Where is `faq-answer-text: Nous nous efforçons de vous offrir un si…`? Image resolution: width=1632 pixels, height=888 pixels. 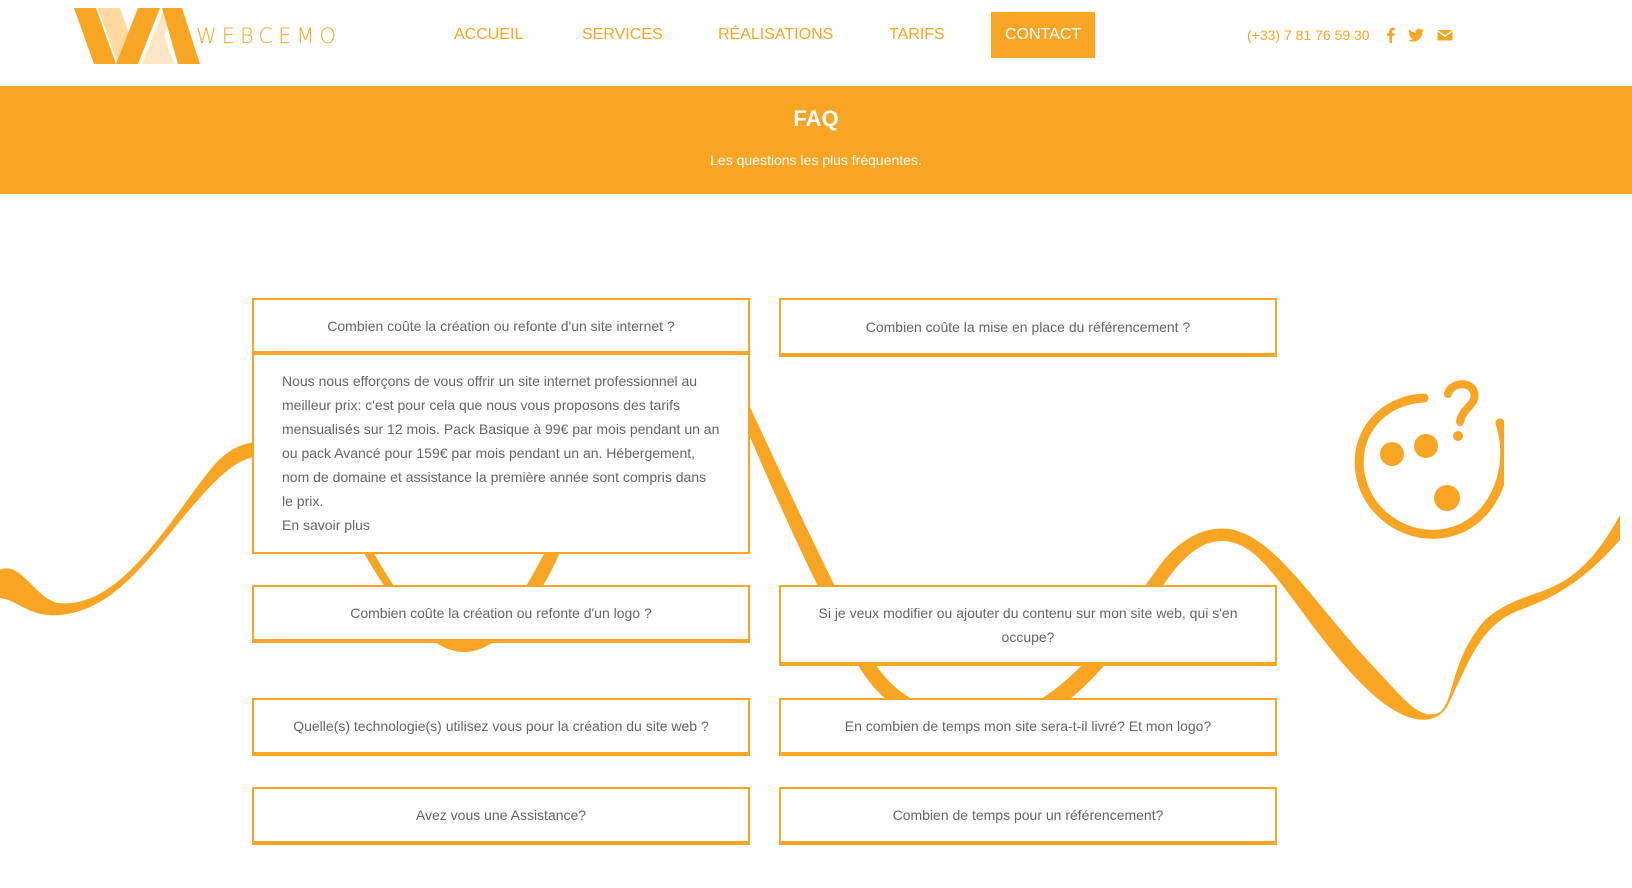 faq-answer-text: Nous nous efforçons de vous offrir un si… is located at coordinates (501, 441).